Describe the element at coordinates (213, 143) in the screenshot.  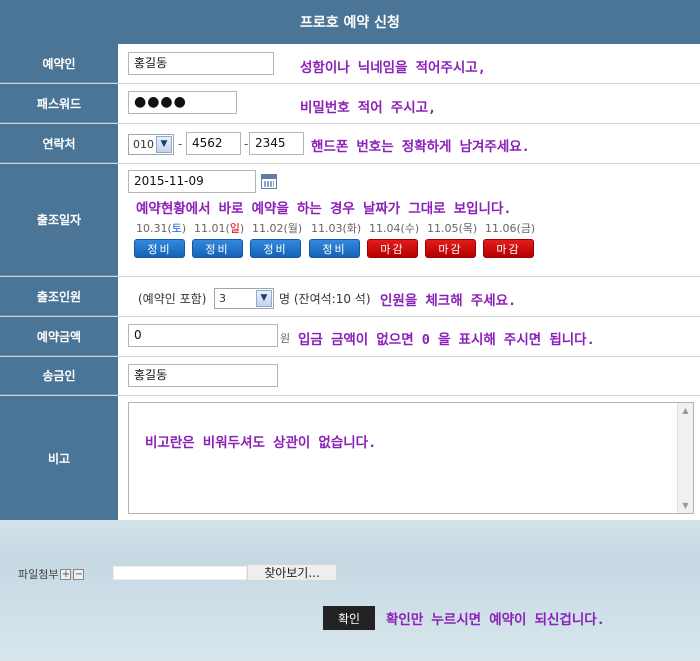
I see `phone-middle-input: 4562` at that location.